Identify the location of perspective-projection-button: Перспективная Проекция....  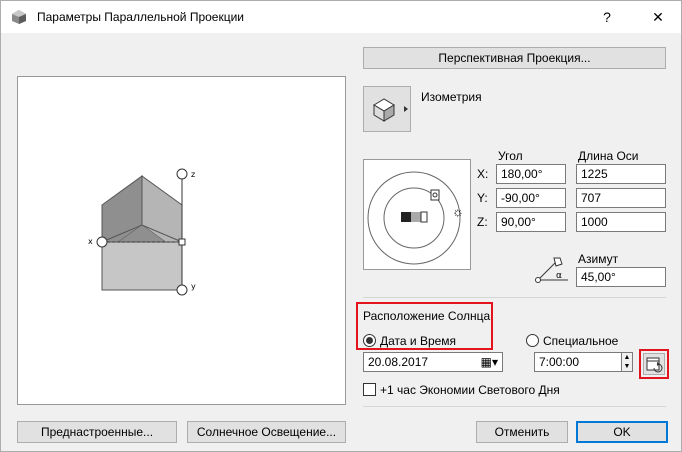
(514, 58).